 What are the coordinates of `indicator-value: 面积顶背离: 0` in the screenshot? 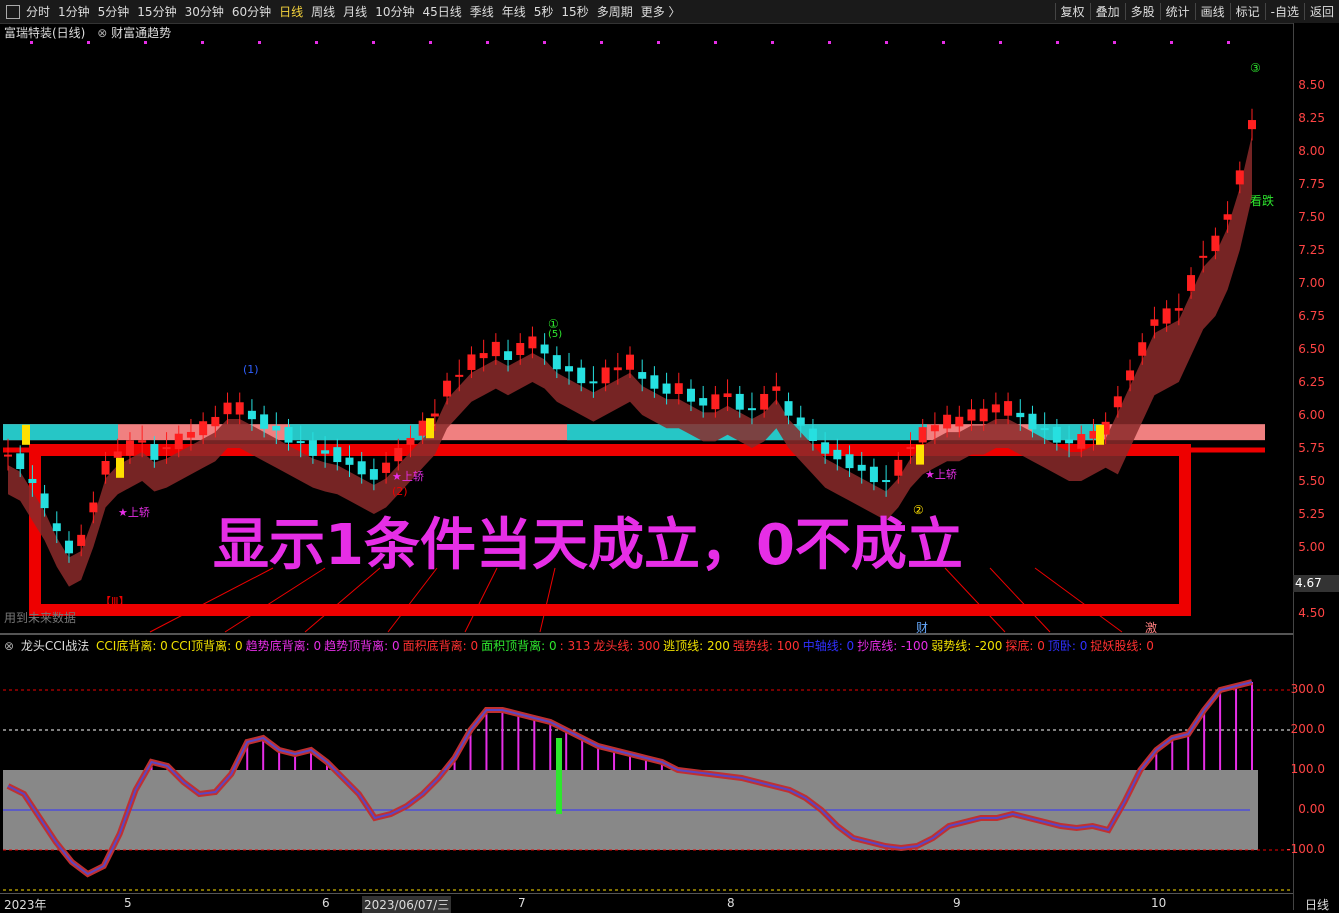 It's located at (519, 646).